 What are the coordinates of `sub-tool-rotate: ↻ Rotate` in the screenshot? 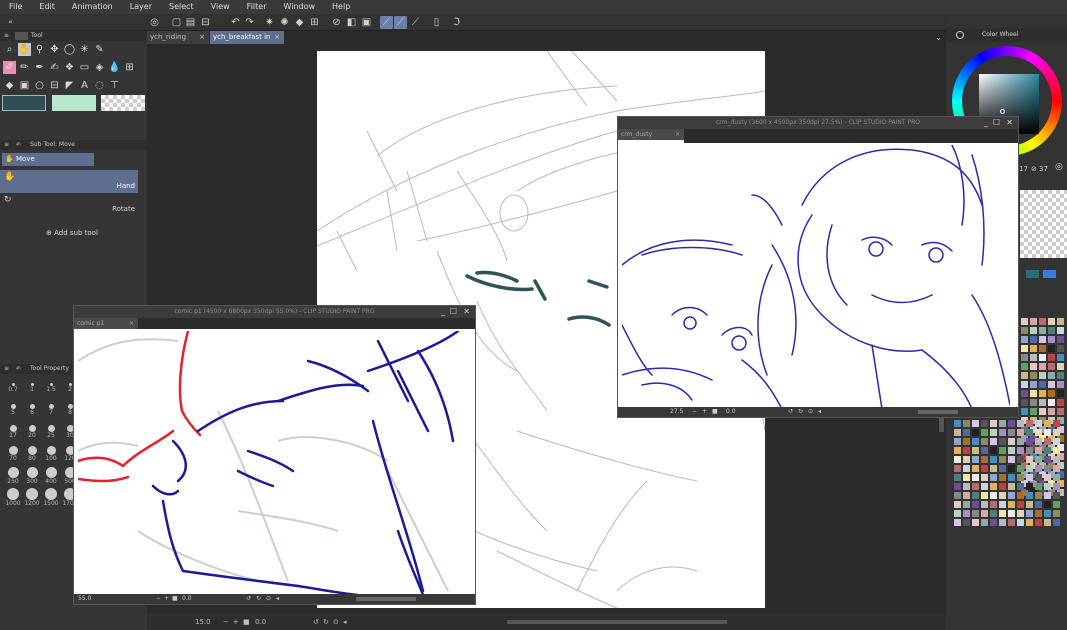 It's located at (69, 204).